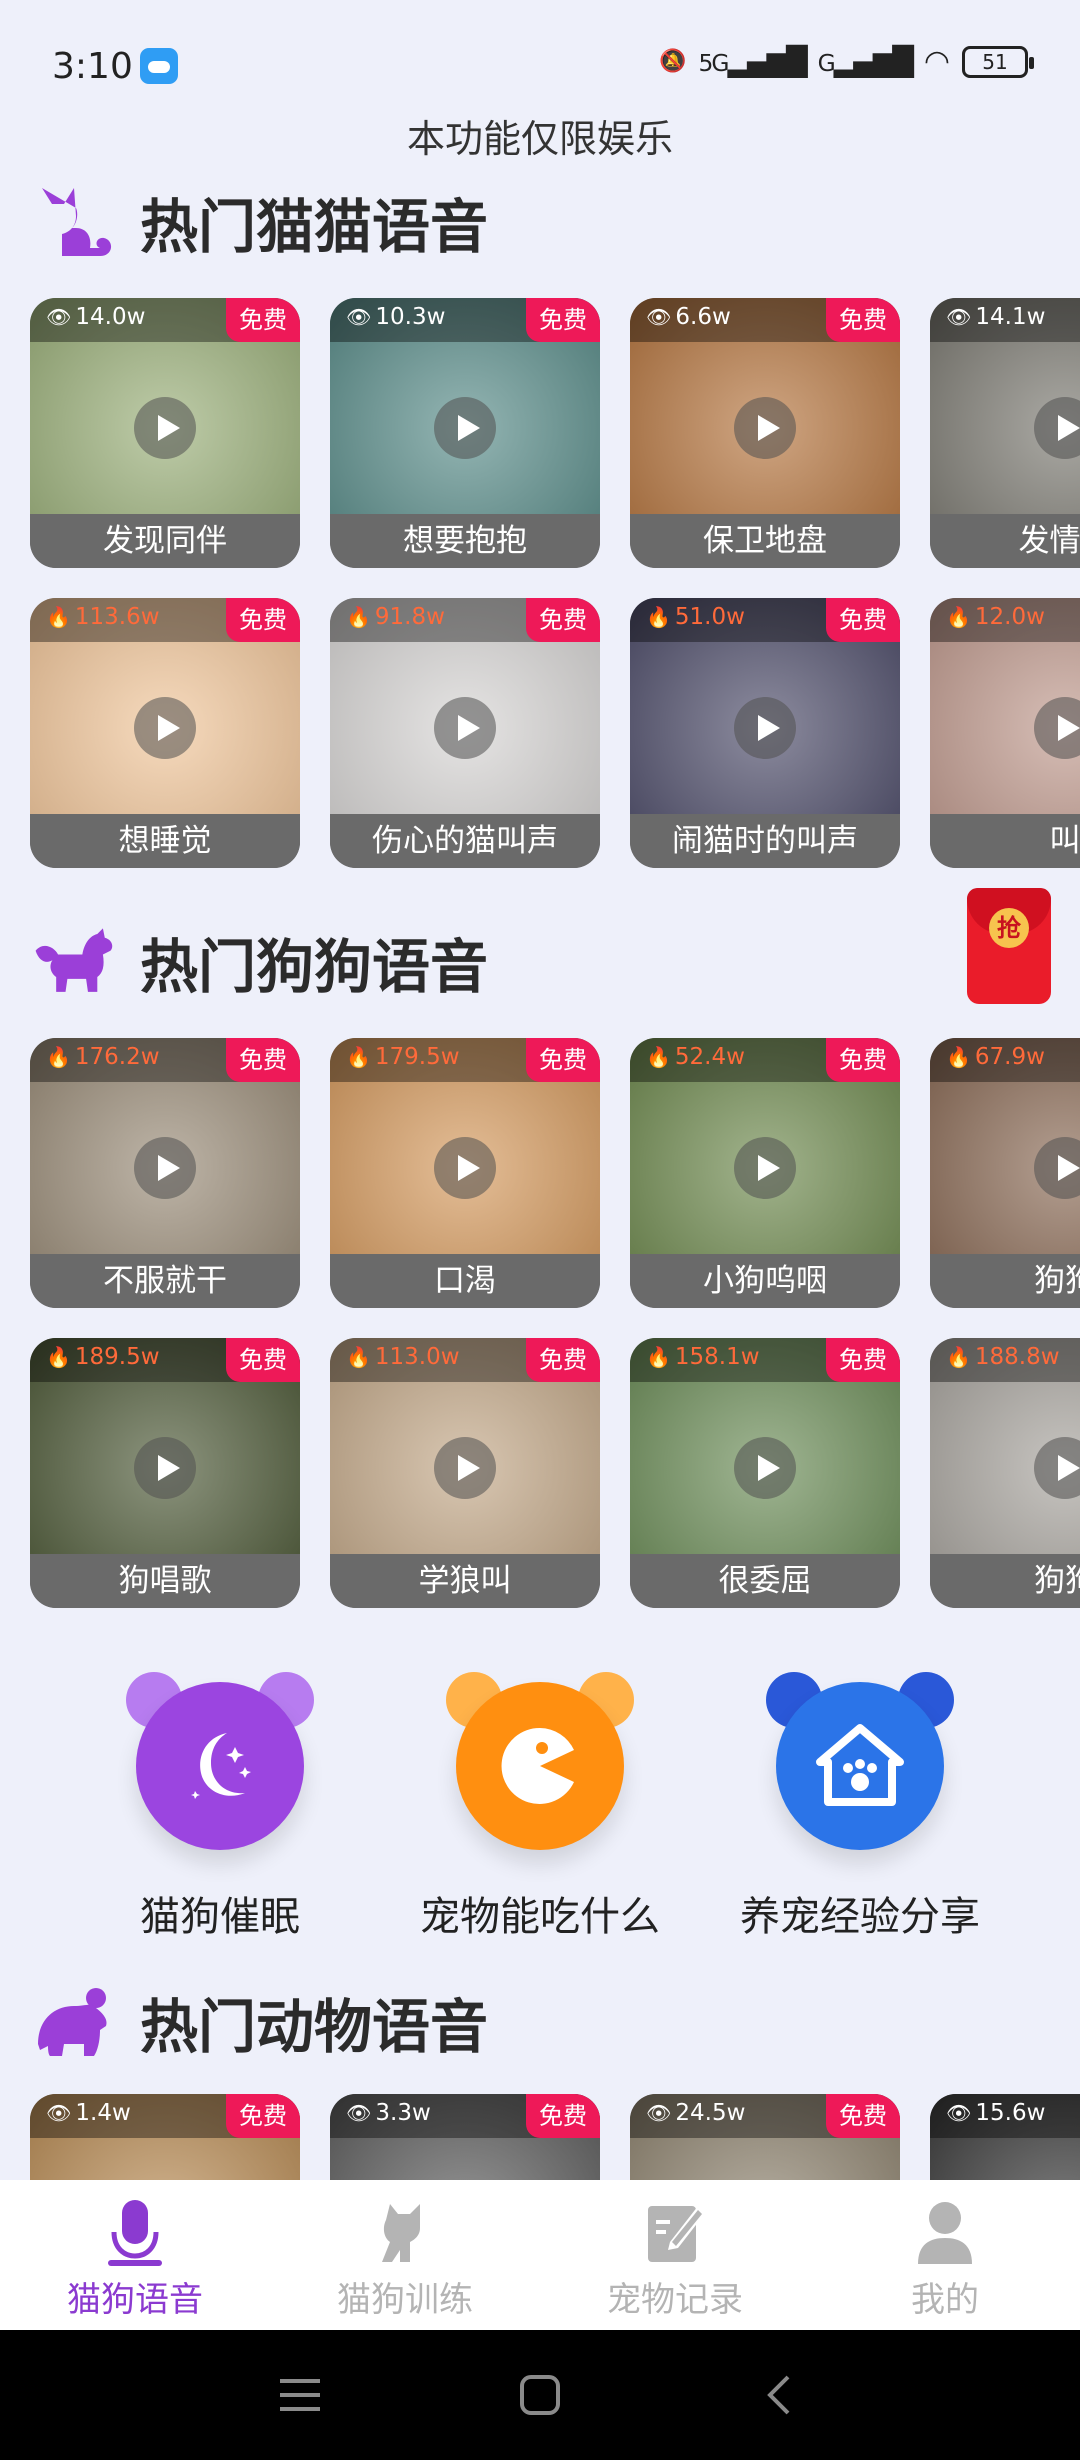 Image resolution: width=1080 pixels, height=2460 pixels. Describe the element at coordinates (753, 61) in the screenshot. I see `signal-icon: 5G▂▄▆█` at that location.